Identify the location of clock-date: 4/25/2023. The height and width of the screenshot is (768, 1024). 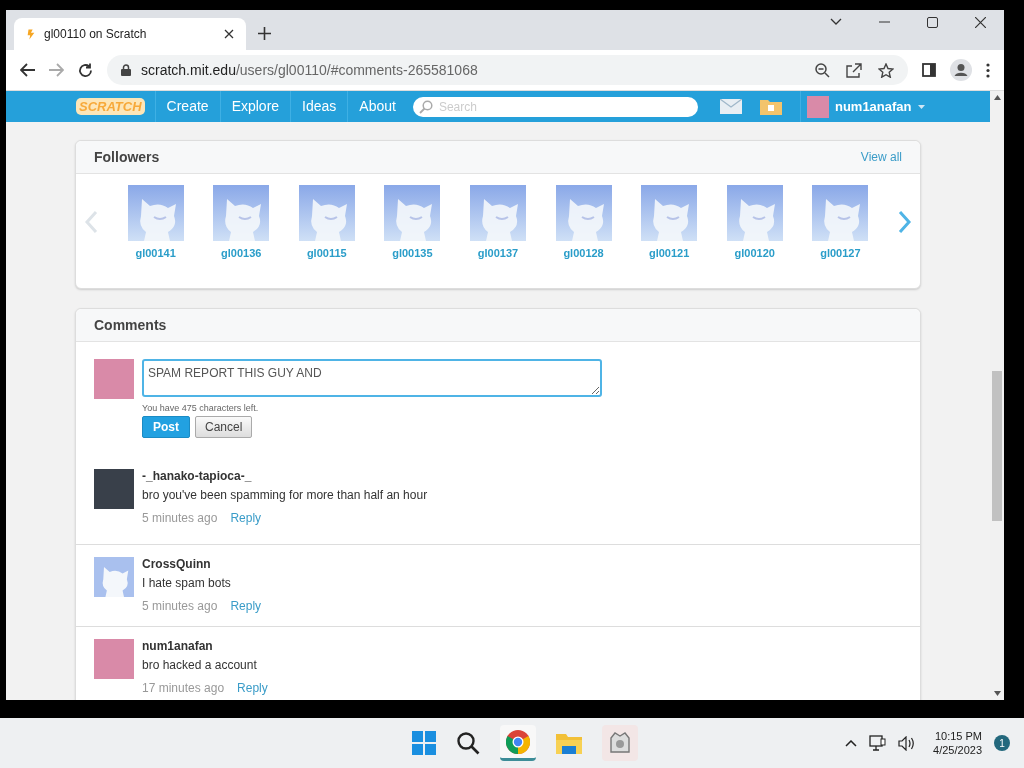
(957, 750).